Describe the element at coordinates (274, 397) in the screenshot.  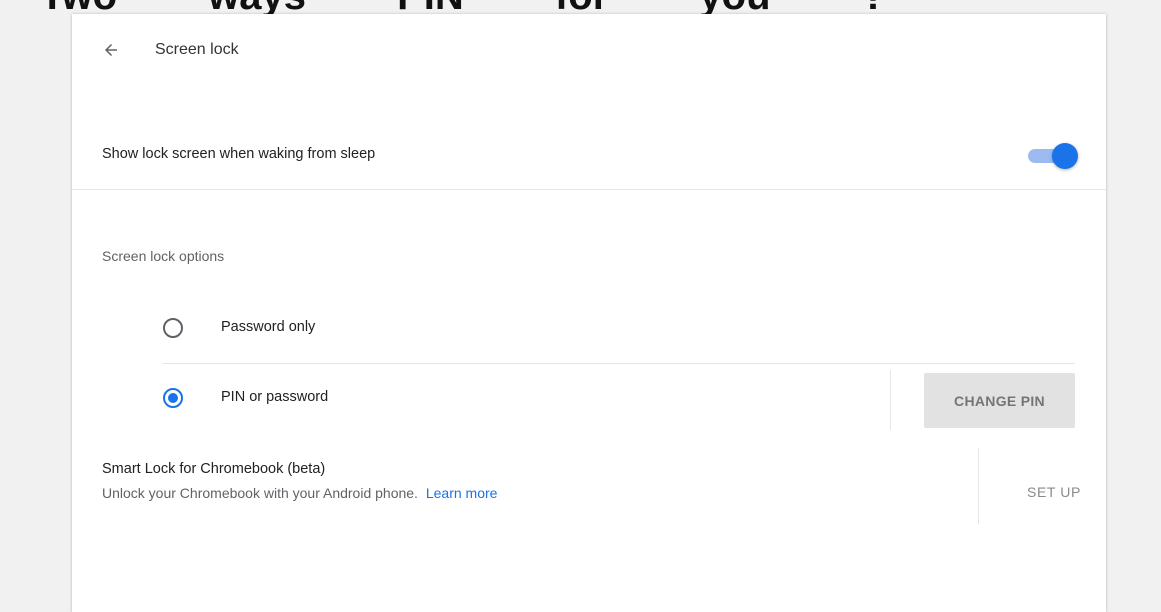
I see `pin-or-password-label: PIN or password` at that location.